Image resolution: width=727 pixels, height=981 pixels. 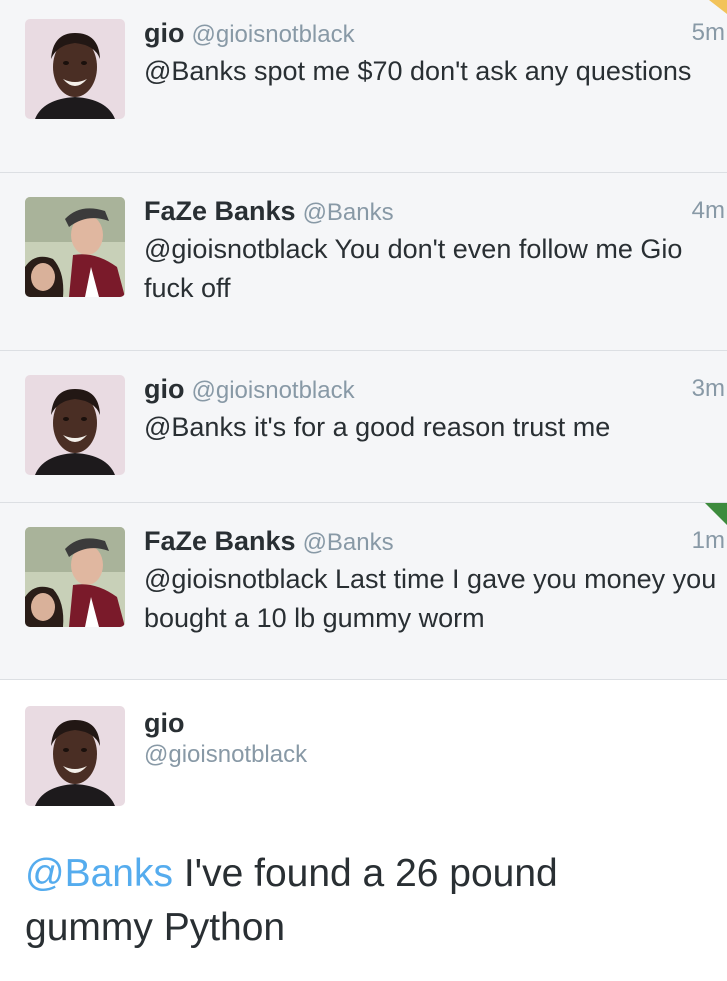 I want to click on mention-link: @Banks, so click(x=99, y=873).